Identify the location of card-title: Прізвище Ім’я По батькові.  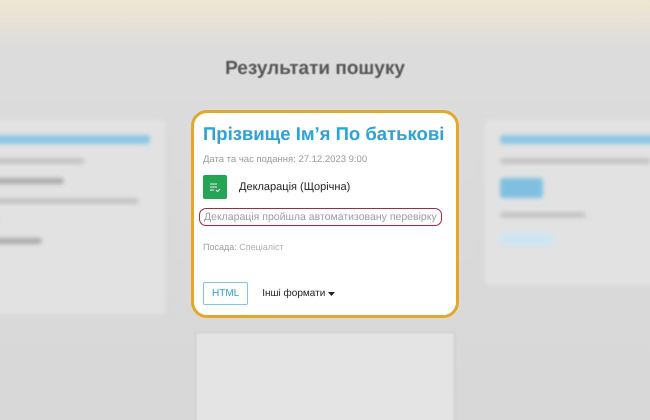
(325, 134).